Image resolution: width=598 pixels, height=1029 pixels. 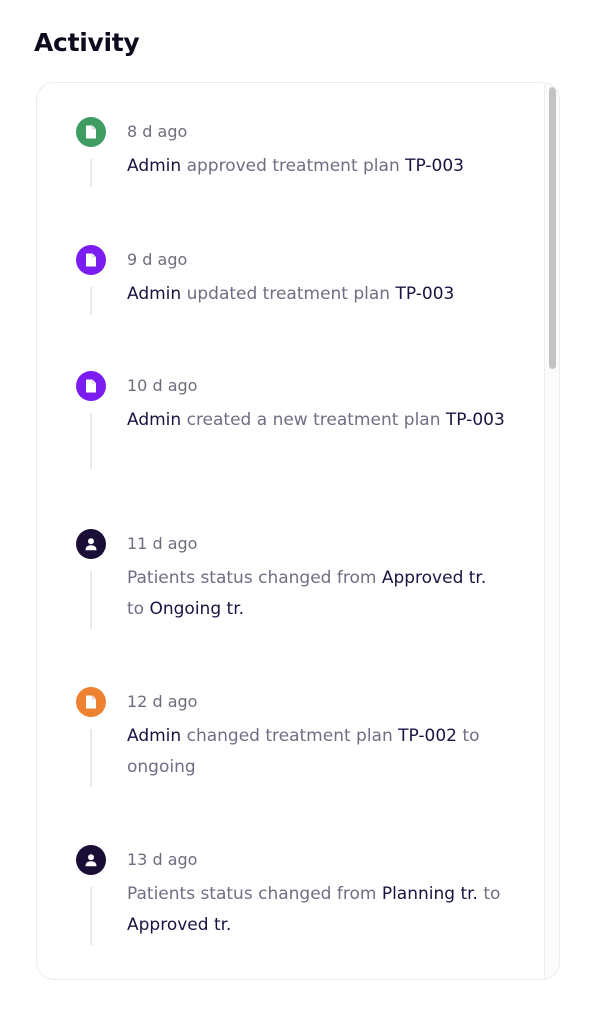 What do you see at coordinates (162, 701) in the screenshot?
I see `activity-time: 12 d ago` at bounding box center [162, 701].